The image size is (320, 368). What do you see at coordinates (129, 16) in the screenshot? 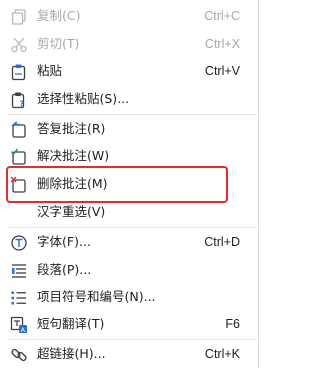
I see `menu-item-copy: 复制(C) Ctrl+C` at bounding box center [129, 16].